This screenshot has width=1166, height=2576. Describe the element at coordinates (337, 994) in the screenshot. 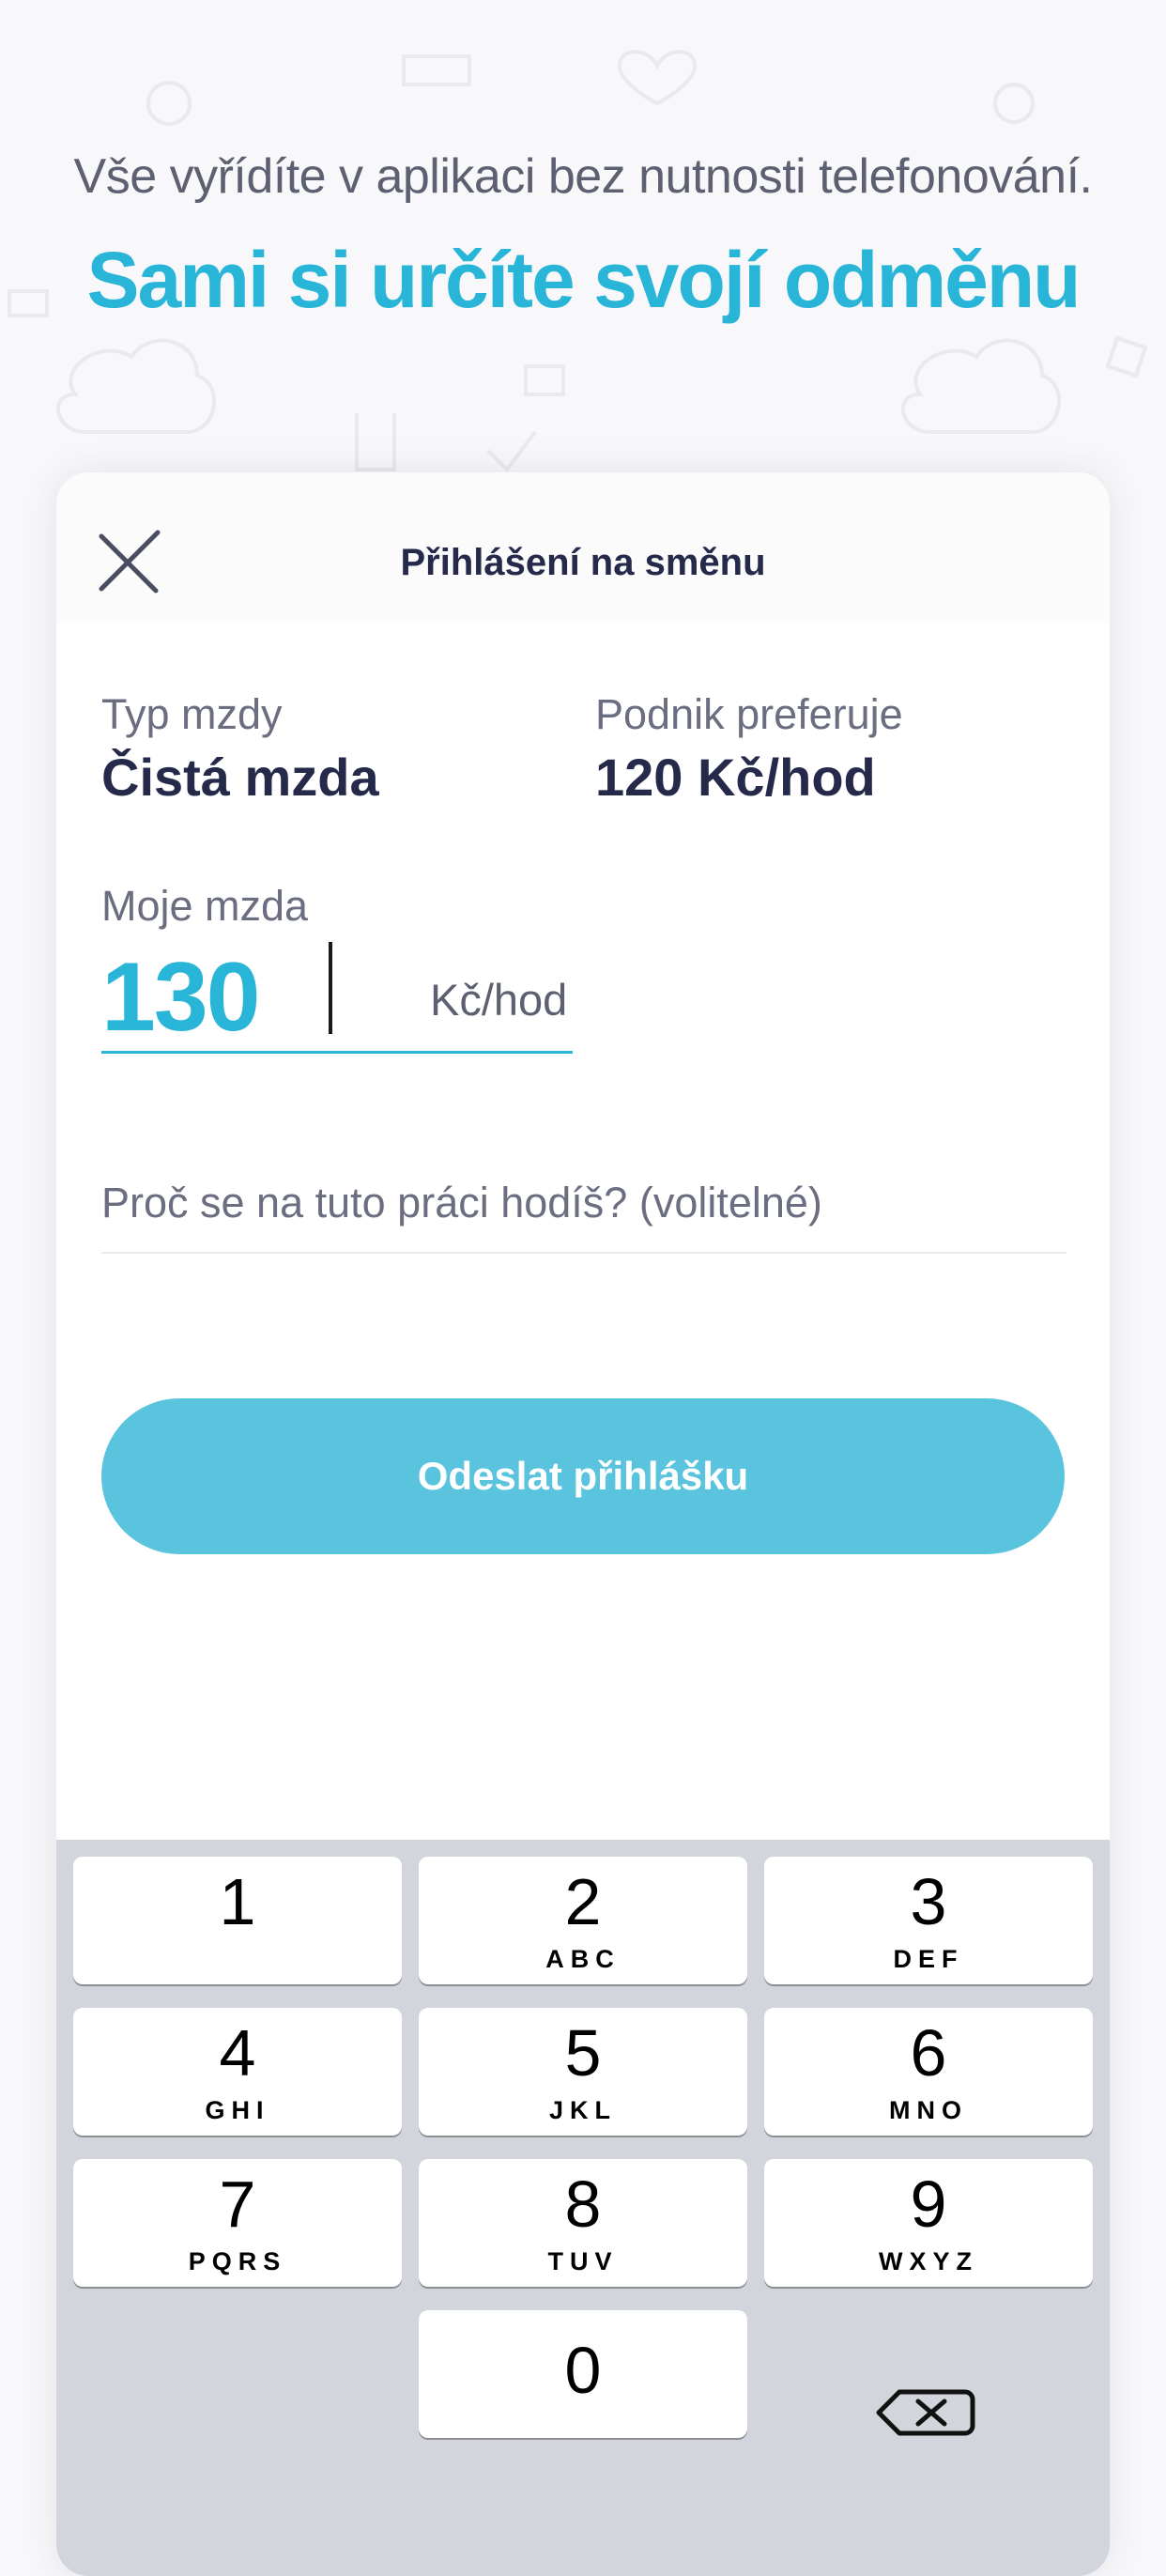

I see `my-wage-input: 130 Kč/hod` at that location.